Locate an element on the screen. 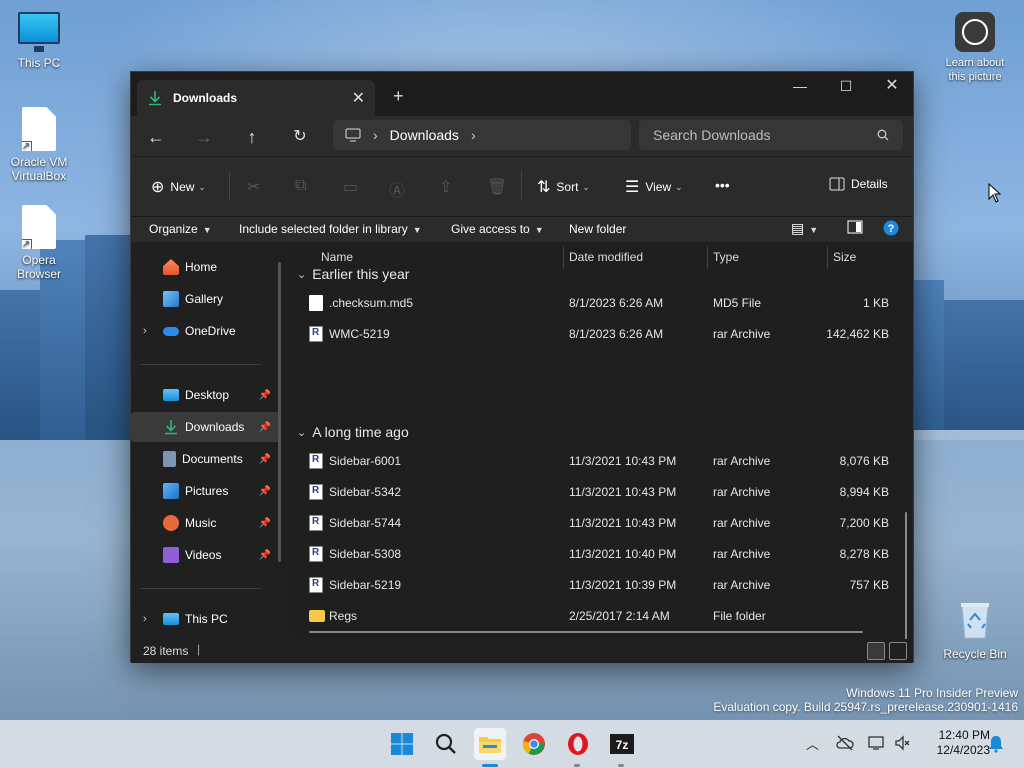  help-button: ? is located at coordinates (891, 229).